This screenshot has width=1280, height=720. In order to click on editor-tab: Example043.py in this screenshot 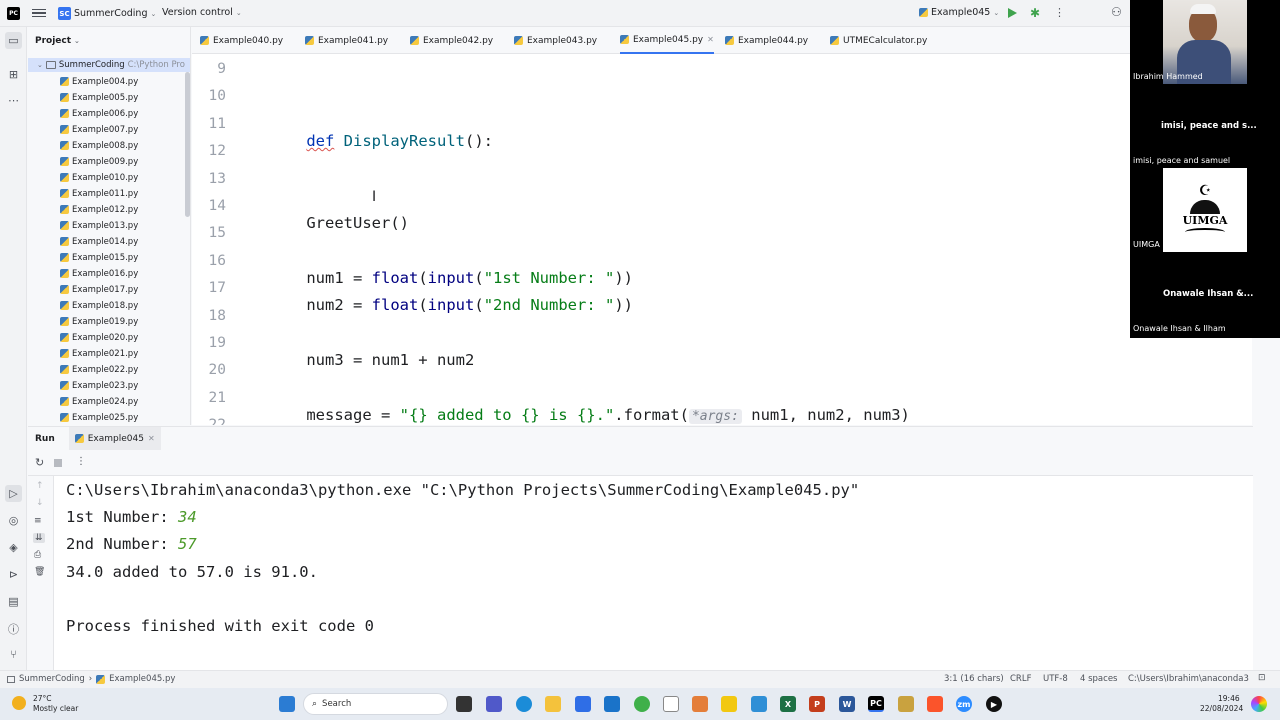, I will do `click(555, 40)`.